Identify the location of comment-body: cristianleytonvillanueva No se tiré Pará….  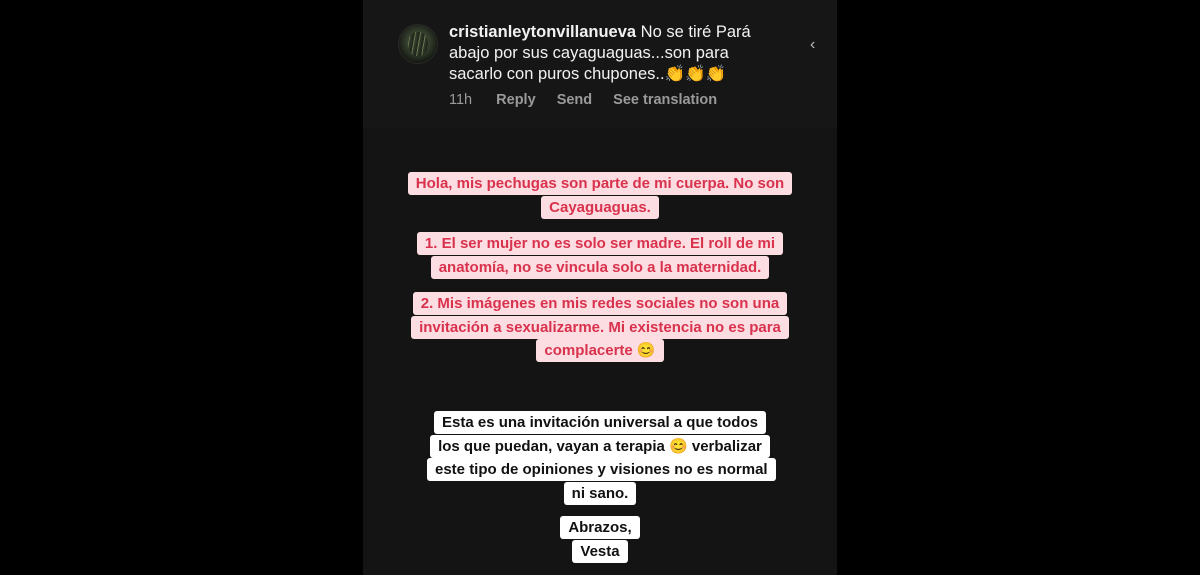
(614, 53).